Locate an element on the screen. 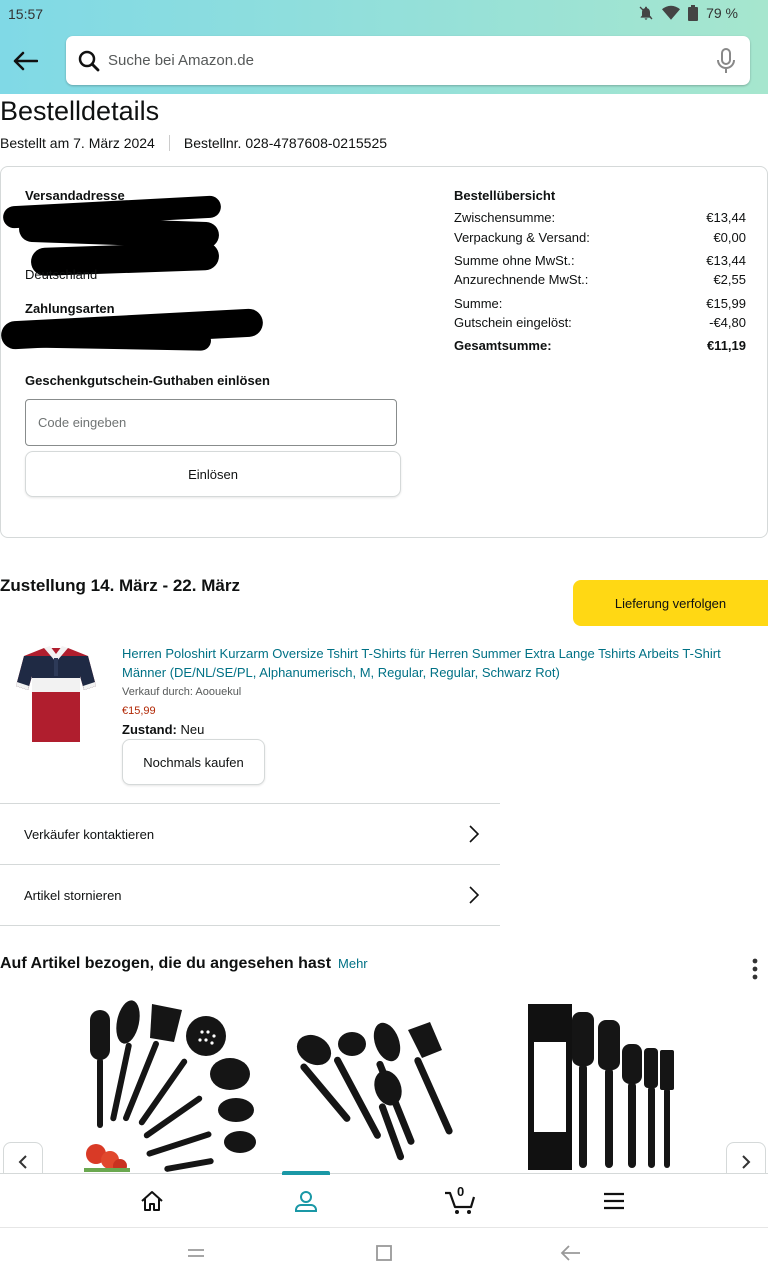  action-label: Artikel stornieren is located at coordinates (73, 895).